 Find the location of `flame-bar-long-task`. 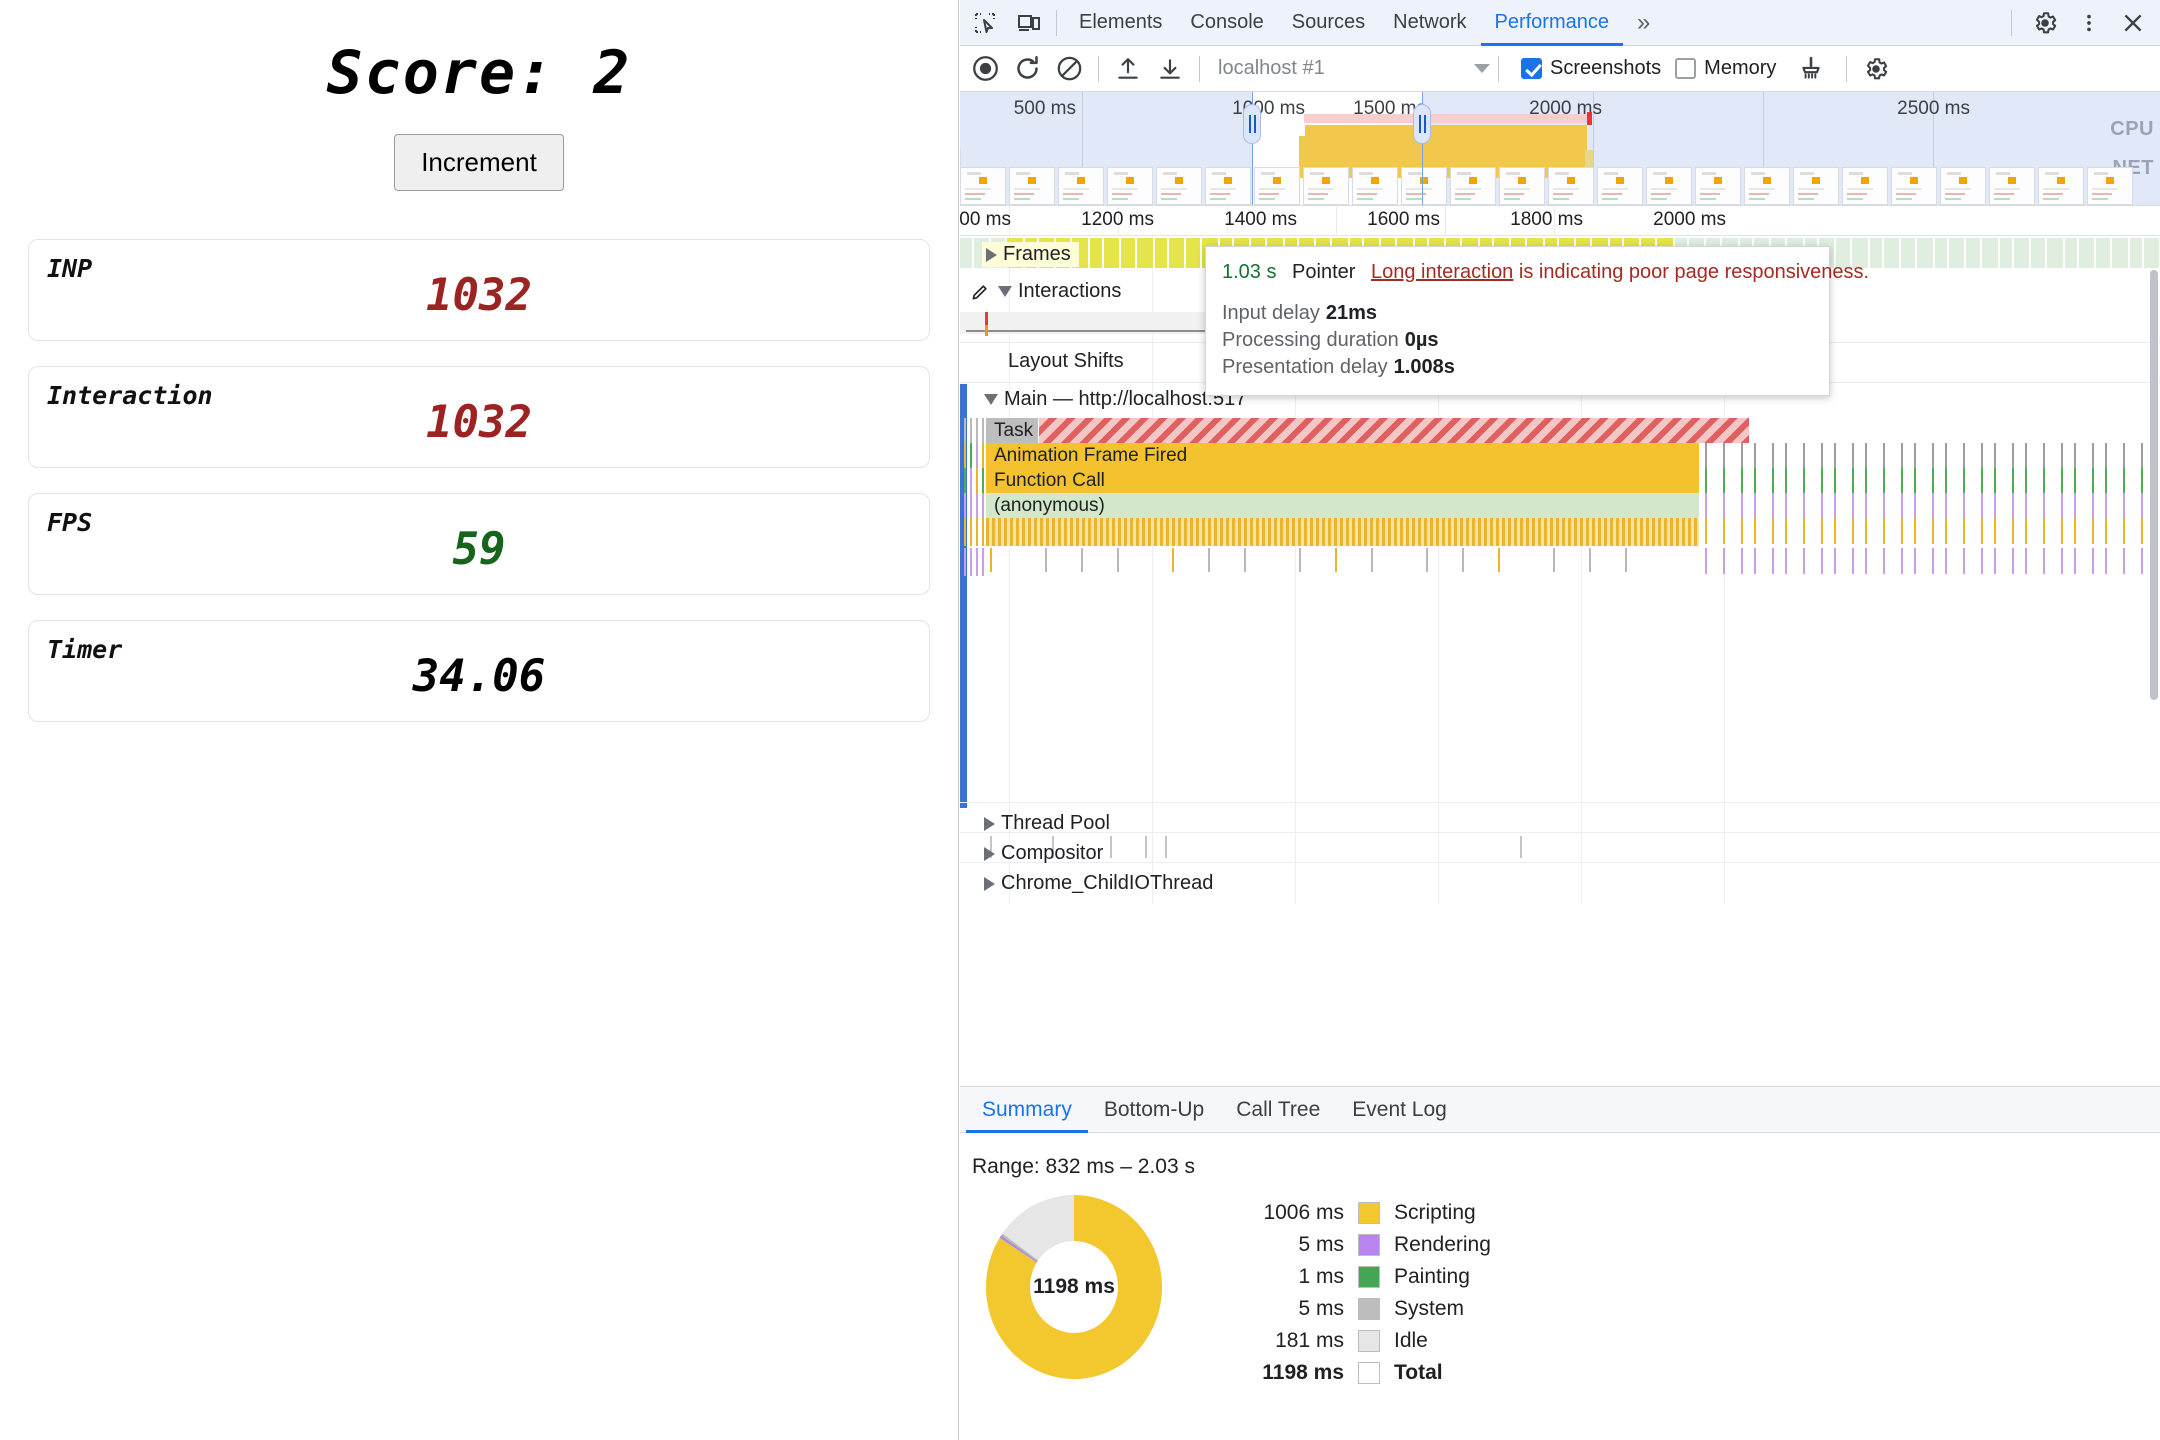

flame-bar-long-task is located at coordinates (1394, 430).